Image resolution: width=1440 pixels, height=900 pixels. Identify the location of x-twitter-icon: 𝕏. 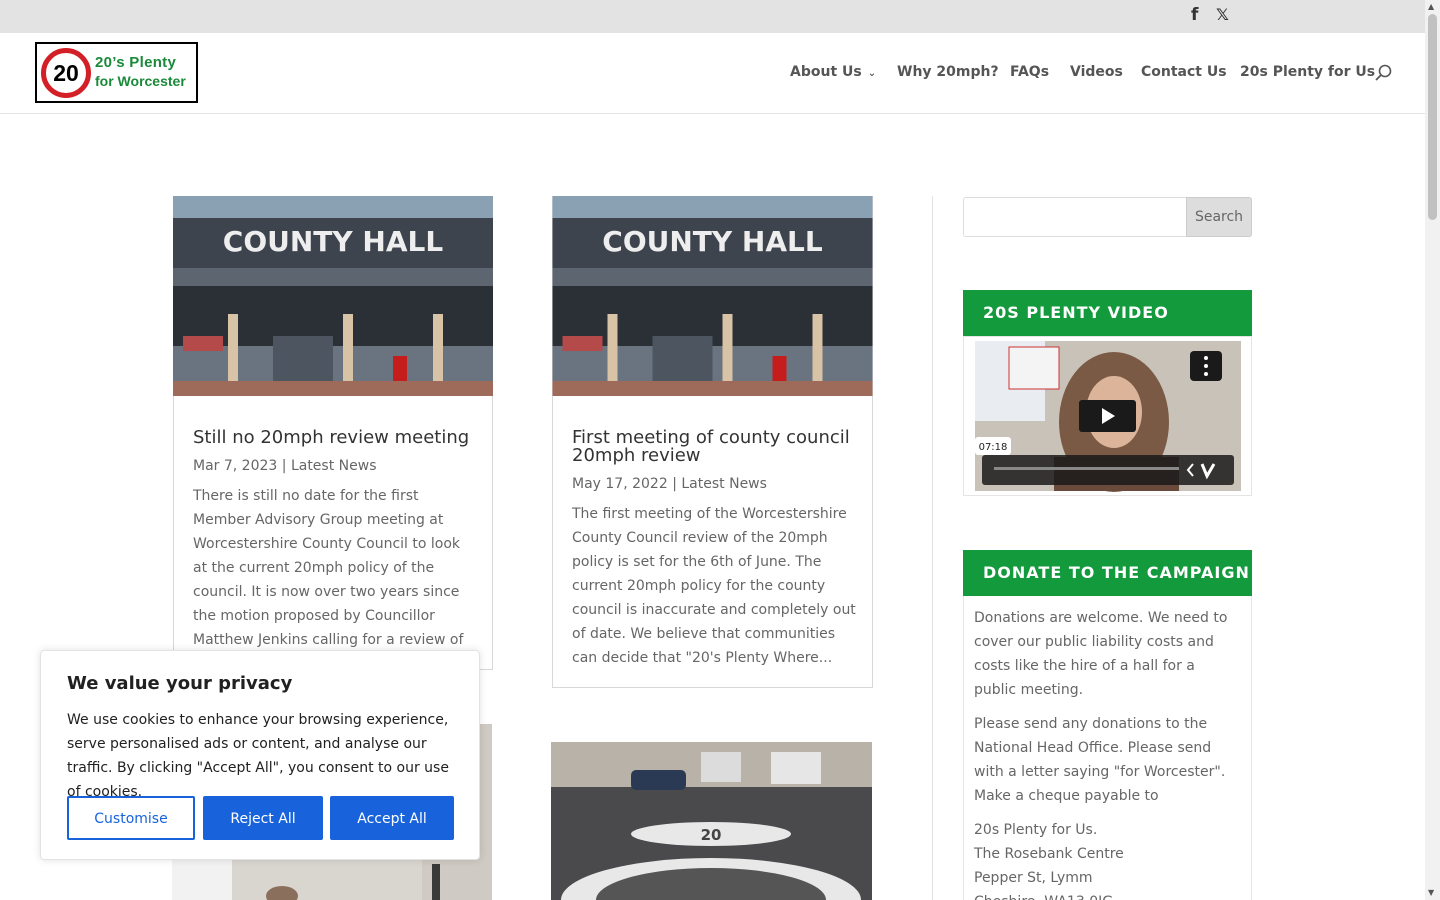
(1222, 14).